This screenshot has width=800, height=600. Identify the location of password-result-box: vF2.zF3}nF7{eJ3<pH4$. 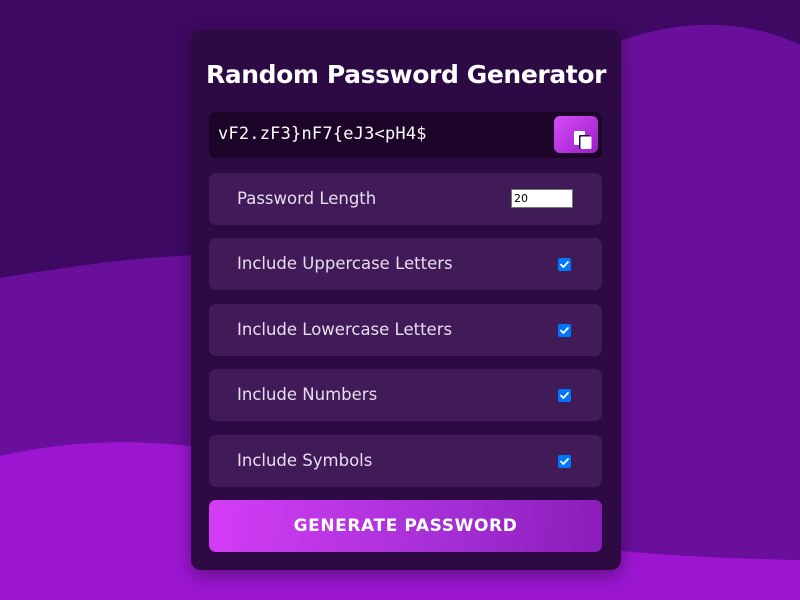
(405, 135).